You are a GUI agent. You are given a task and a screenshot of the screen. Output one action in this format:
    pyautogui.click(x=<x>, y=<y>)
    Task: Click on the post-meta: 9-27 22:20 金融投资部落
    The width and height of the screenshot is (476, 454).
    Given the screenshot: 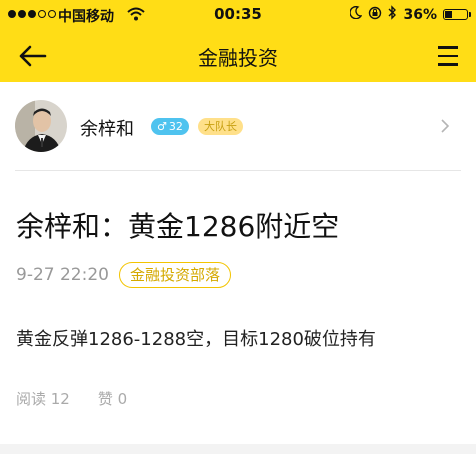 What is the action you would take?
    pyautogui.click(x=123, y=275)
    